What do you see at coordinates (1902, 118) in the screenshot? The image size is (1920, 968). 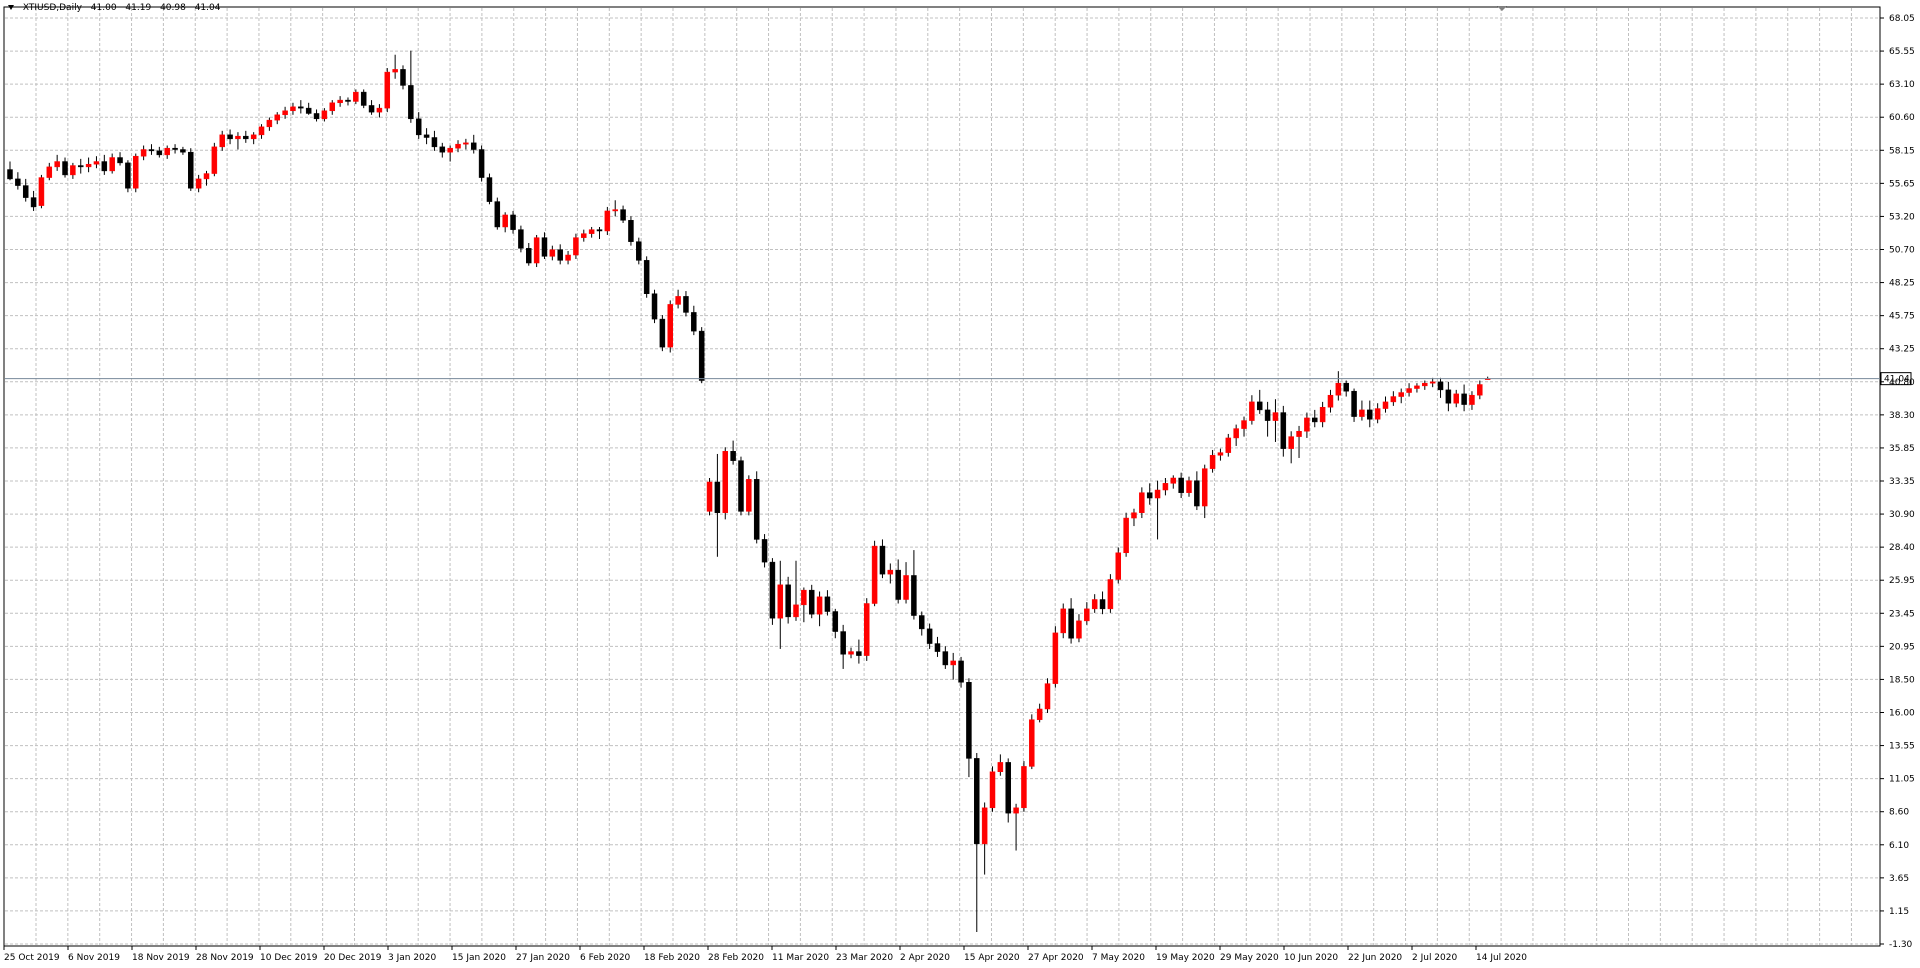 I see `y-tick-label: 60.60` at bounding box center [1902, 118].